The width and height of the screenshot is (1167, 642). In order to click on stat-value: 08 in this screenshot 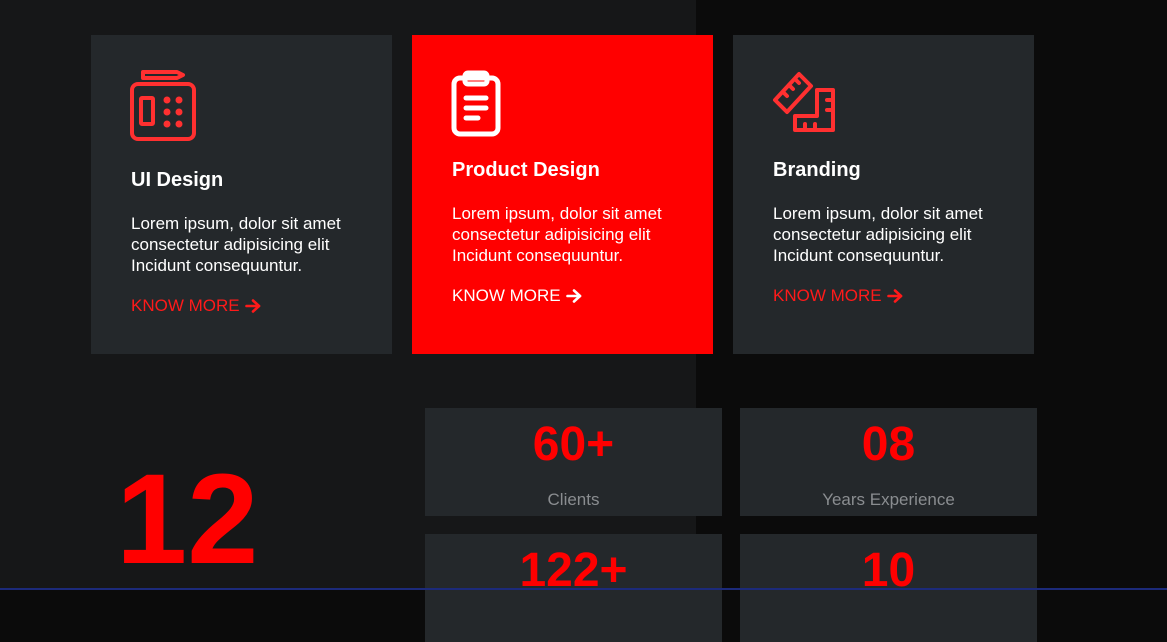, I will do `click(888, 444)`.